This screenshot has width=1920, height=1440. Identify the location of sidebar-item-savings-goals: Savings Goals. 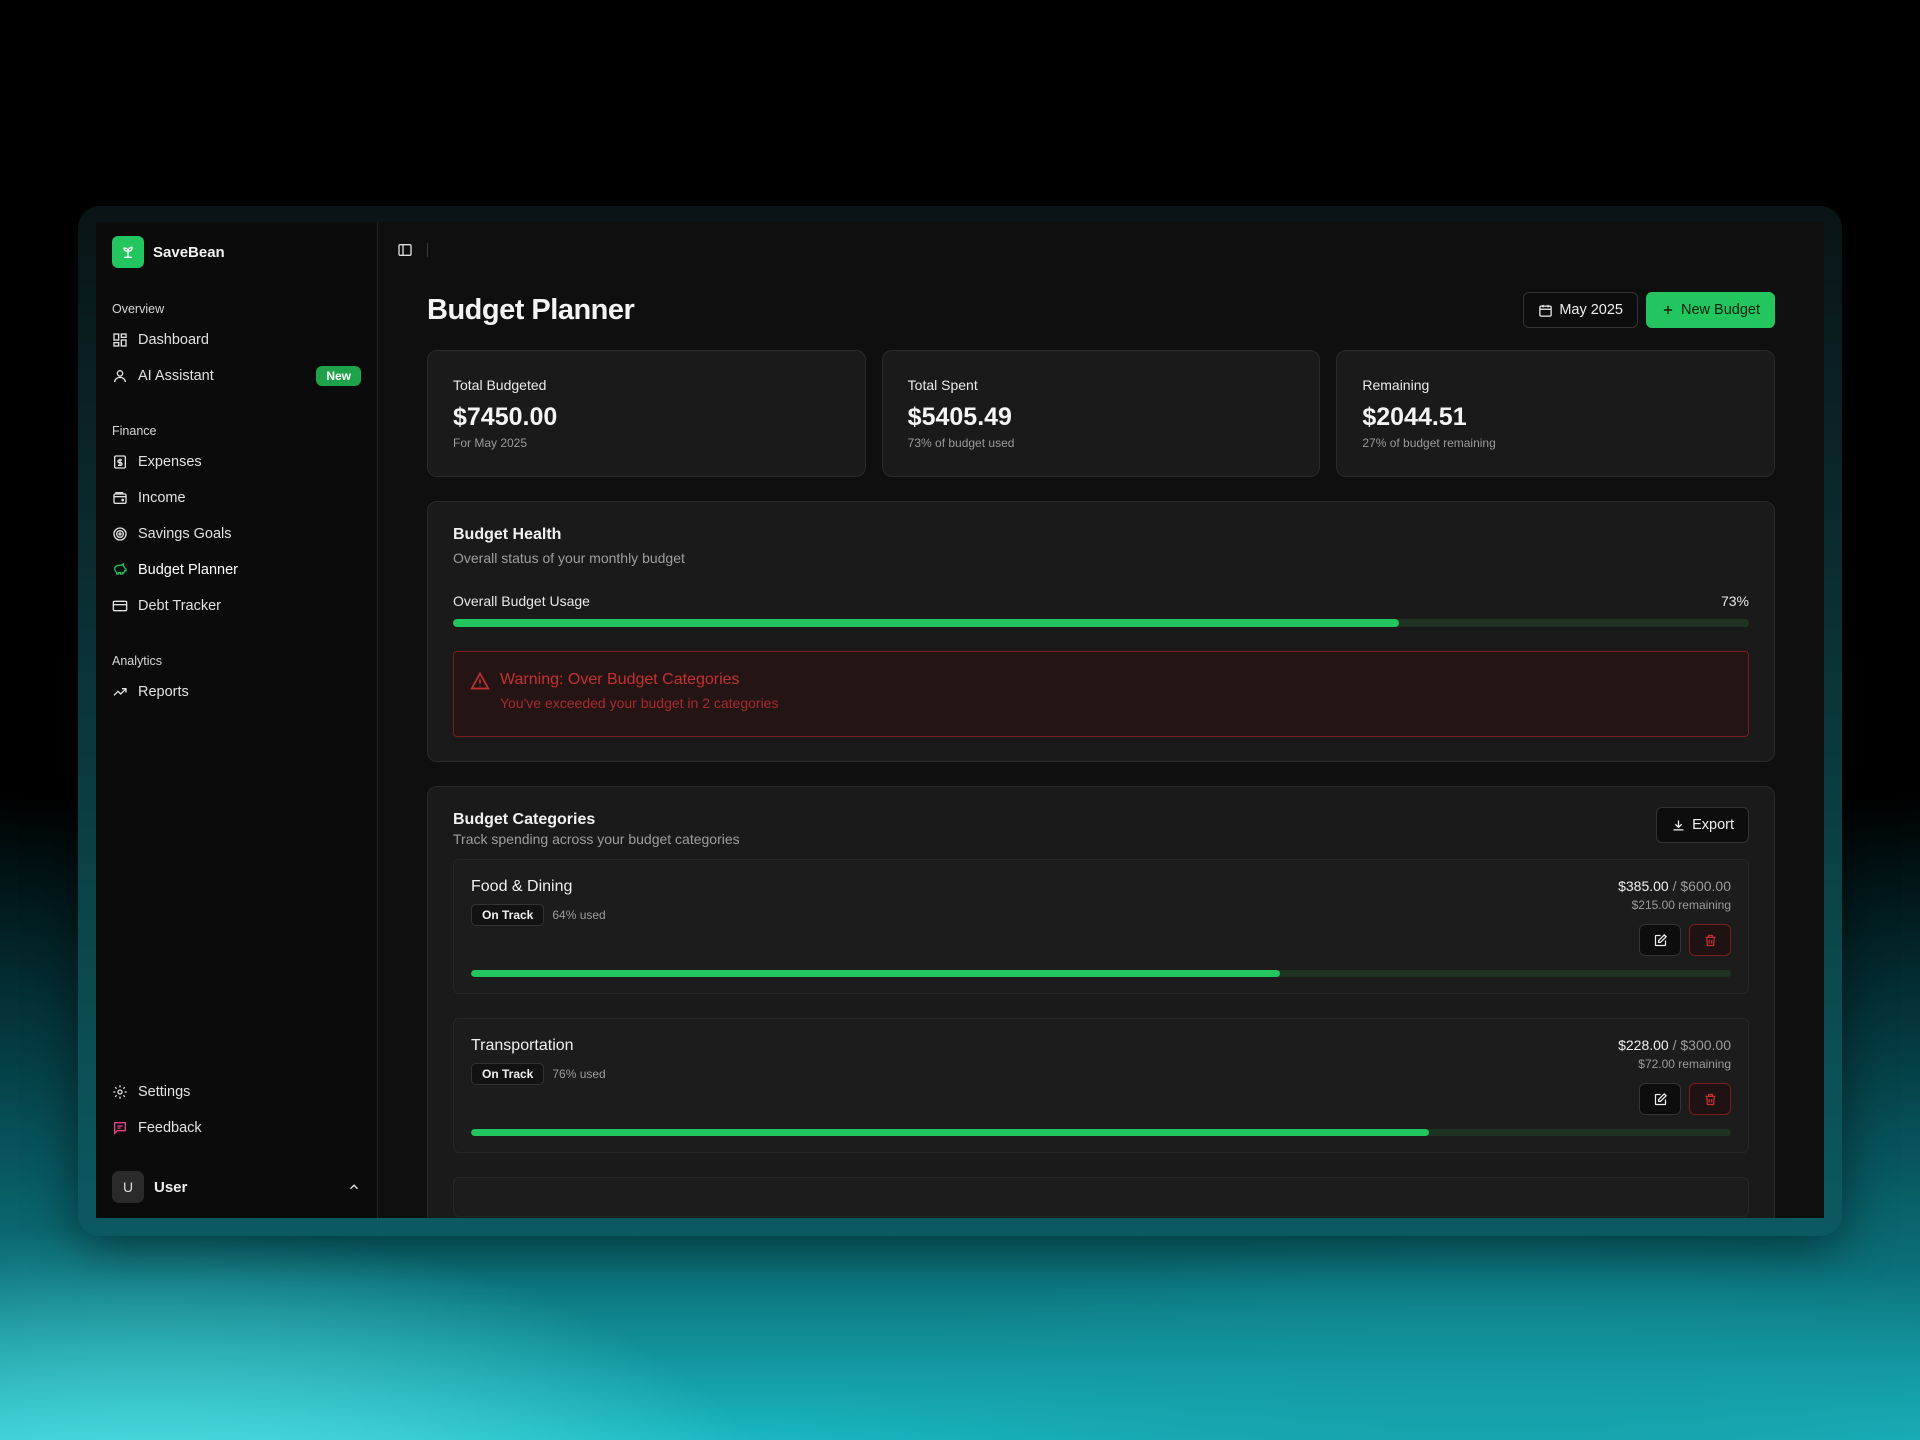
(236, 534).